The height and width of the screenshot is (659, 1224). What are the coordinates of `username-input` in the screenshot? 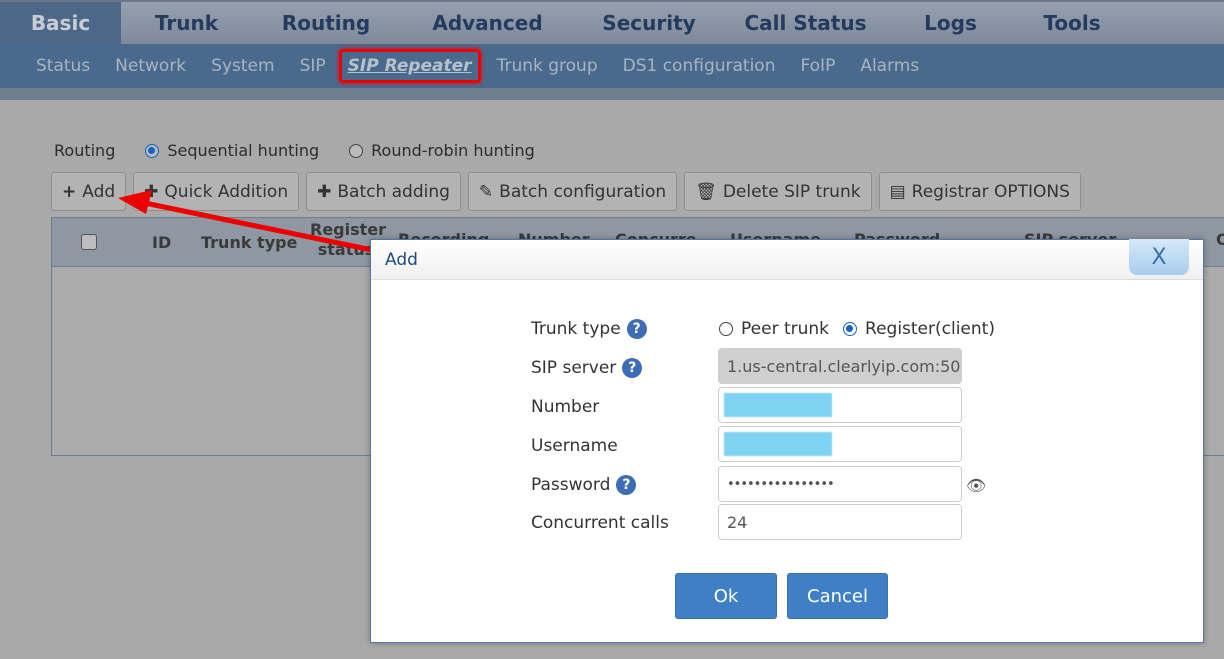 It's located at (840, 444).